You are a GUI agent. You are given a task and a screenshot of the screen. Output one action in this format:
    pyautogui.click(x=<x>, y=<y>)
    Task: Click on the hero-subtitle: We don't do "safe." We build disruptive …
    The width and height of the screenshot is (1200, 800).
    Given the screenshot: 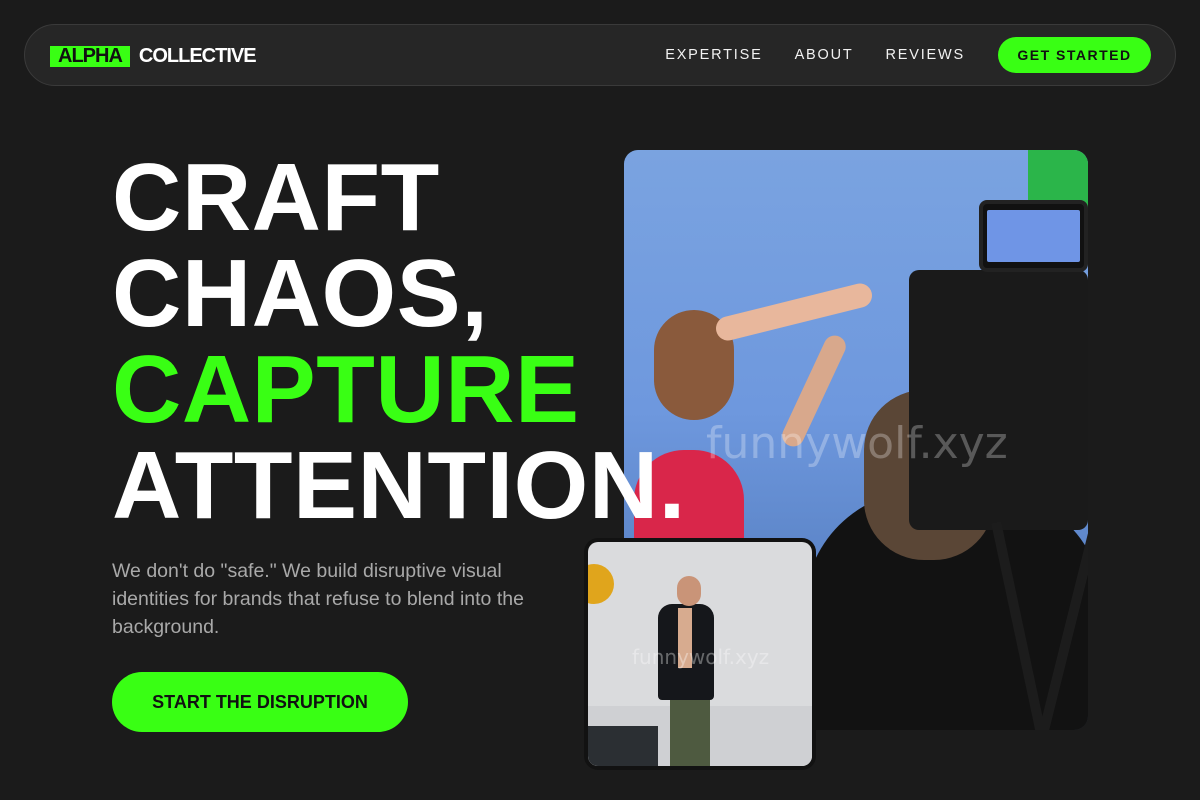 What is the action you would take?
    pyautogui.click(x=318, y=599)
    